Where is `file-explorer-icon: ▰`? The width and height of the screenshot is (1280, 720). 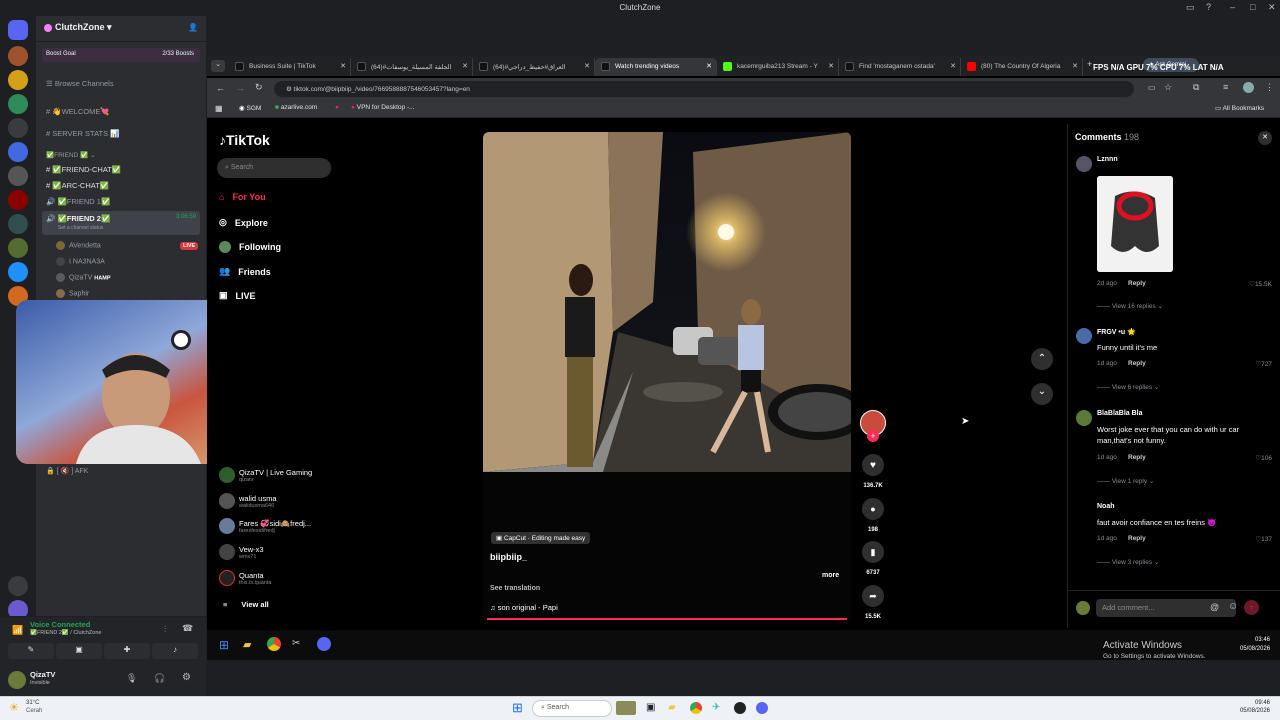
file-explorer-icon: ▰ is located at coordinates (247, 644).